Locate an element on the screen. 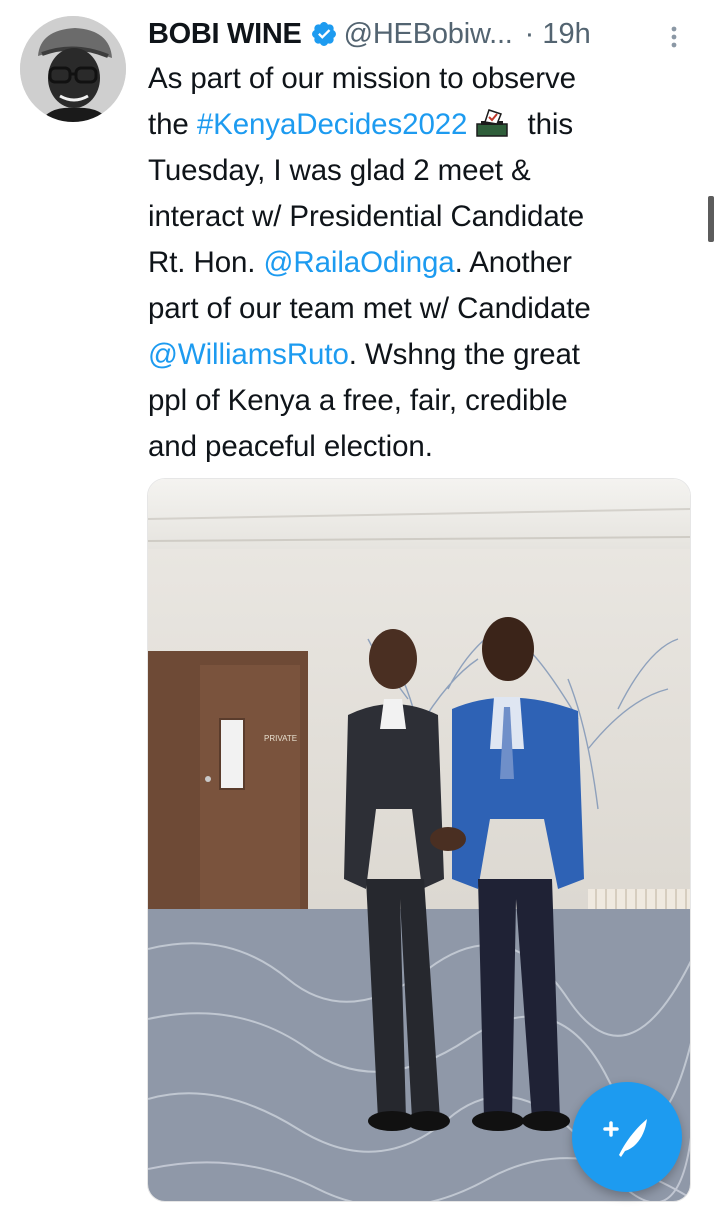 Image resolution: width=714 pixels, height=1212 pixels. avatar-image is located at coordinates (73, 69).